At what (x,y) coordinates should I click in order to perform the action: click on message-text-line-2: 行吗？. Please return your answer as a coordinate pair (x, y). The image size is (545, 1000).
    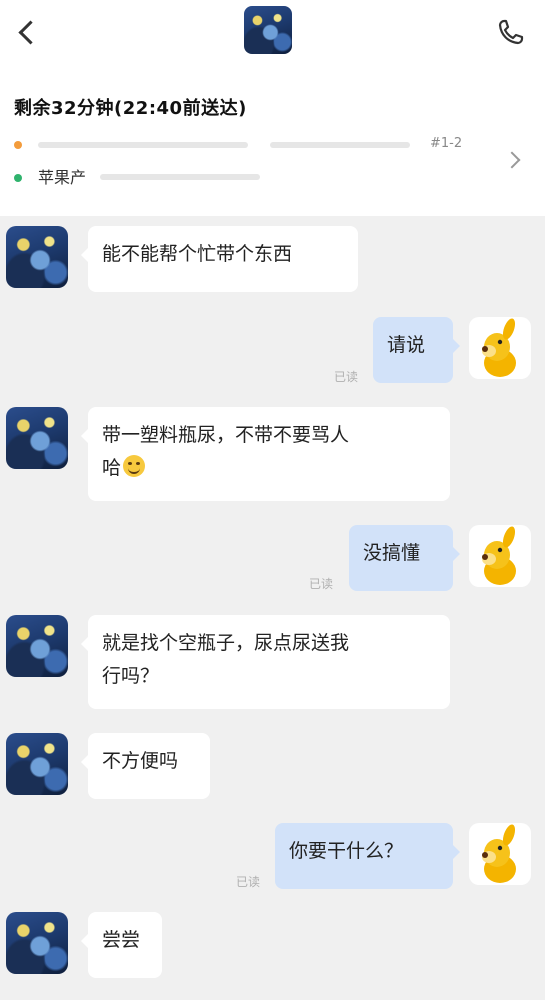
    Looking at the image, I should click on (131, 676).